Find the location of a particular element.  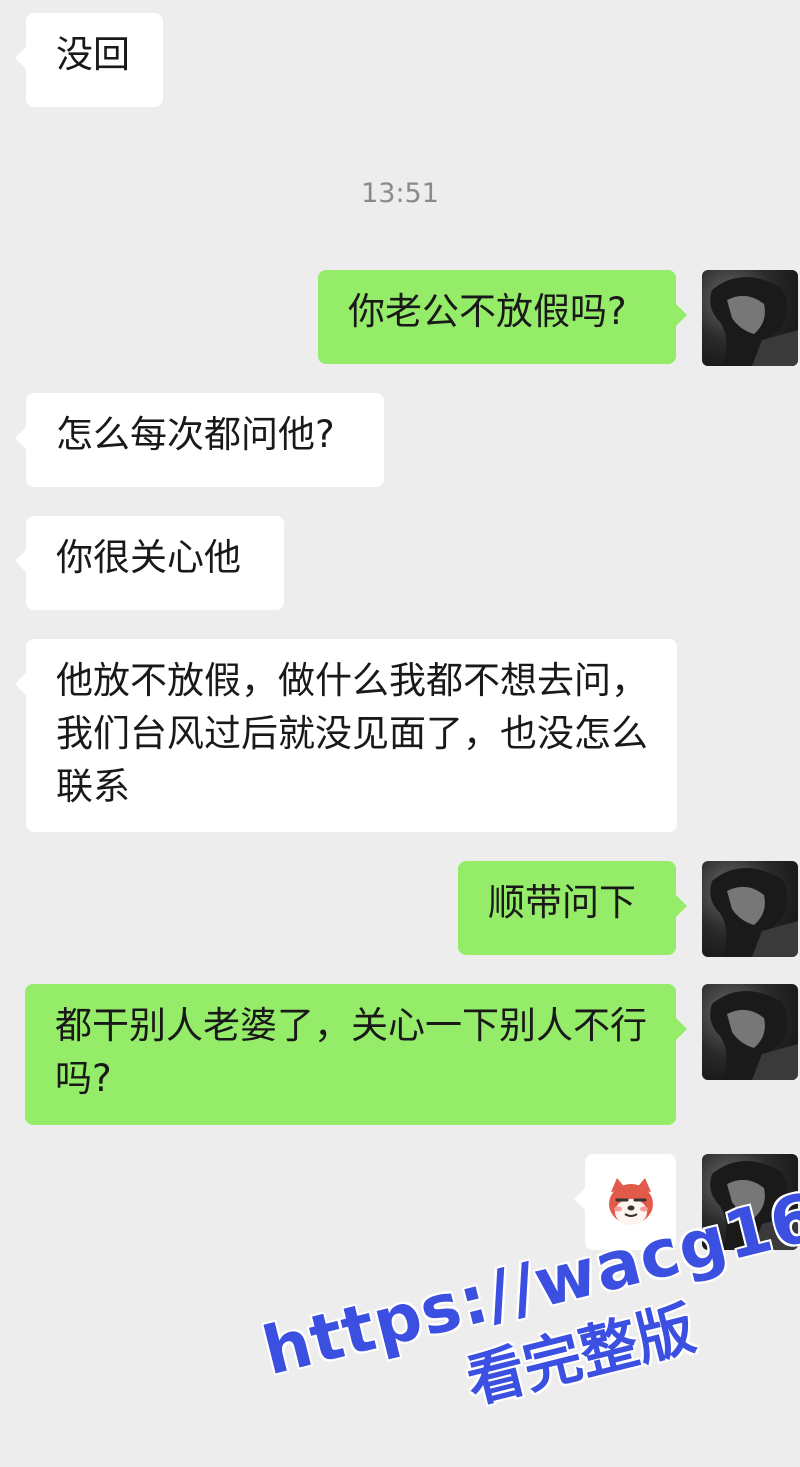

message-text: 他放不放假，做什么我都不想去问，我们台风过后就没见面了，也没怎么联系 is located at coordinates (352, 733).